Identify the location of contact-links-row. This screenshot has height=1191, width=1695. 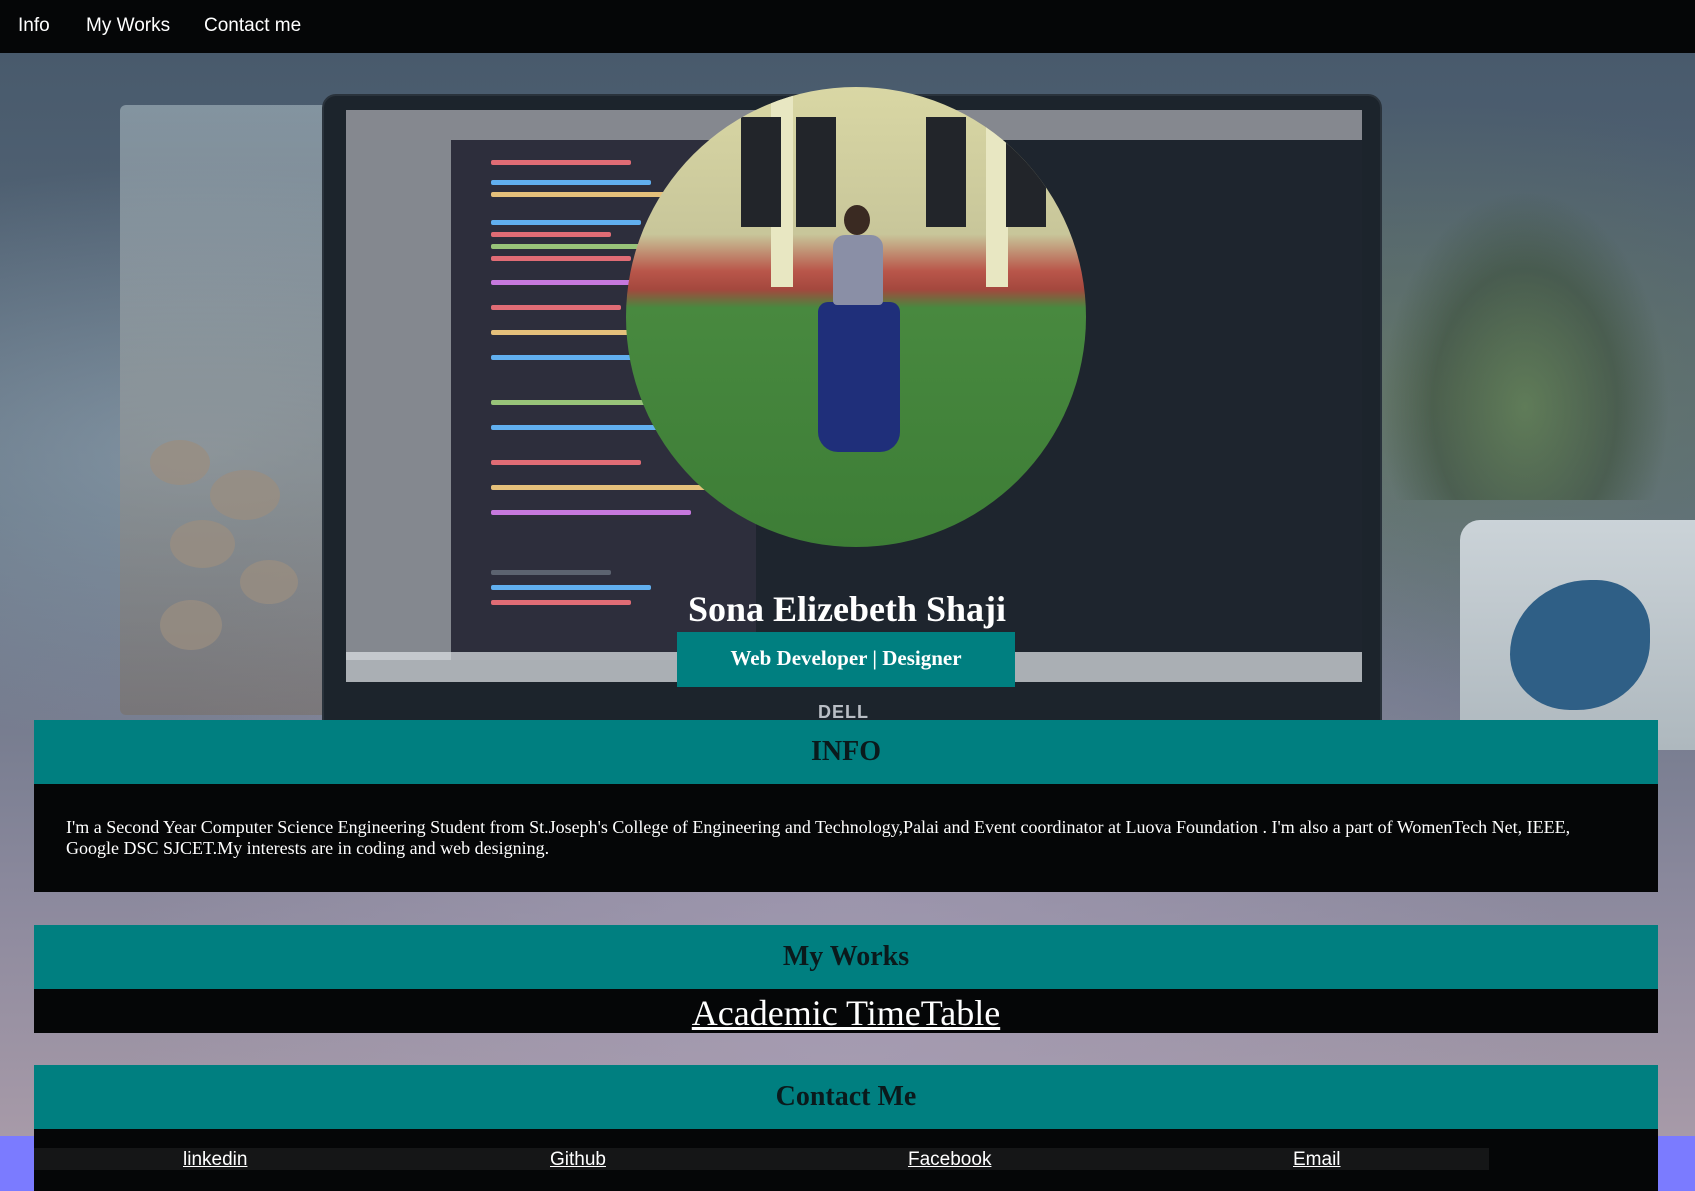
(761, 1159).